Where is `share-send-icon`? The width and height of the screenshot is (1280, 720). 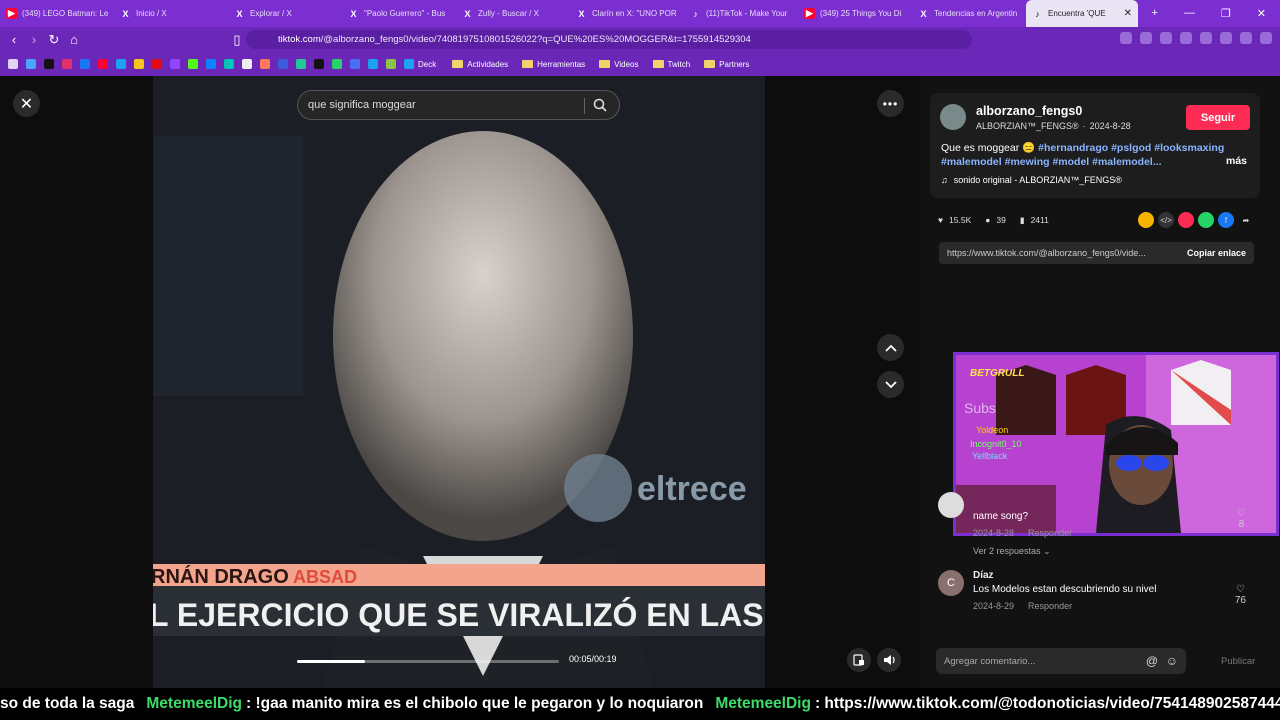 share-send-icon is located at coordinates (1186, 220).